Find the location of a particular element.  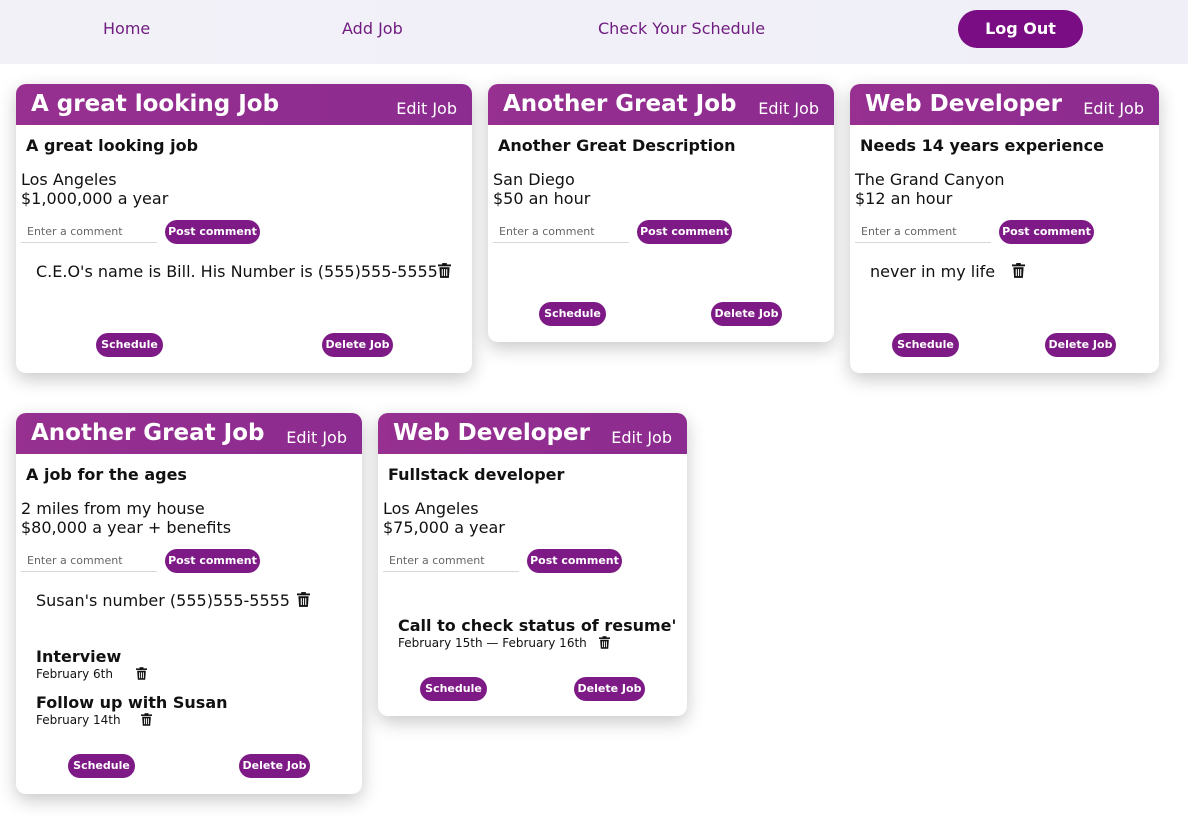

logout-button: Log Out is located at coordinates (1020, 29).